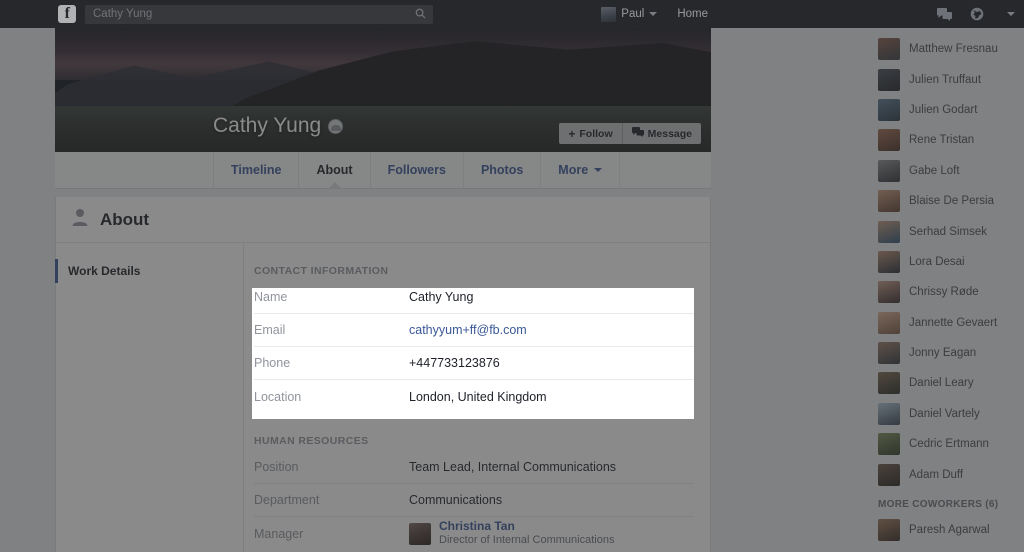  Describe the element at coordinates (944, 201) in the screenshot. I see `list-item: Blaise De Persia` at that location.